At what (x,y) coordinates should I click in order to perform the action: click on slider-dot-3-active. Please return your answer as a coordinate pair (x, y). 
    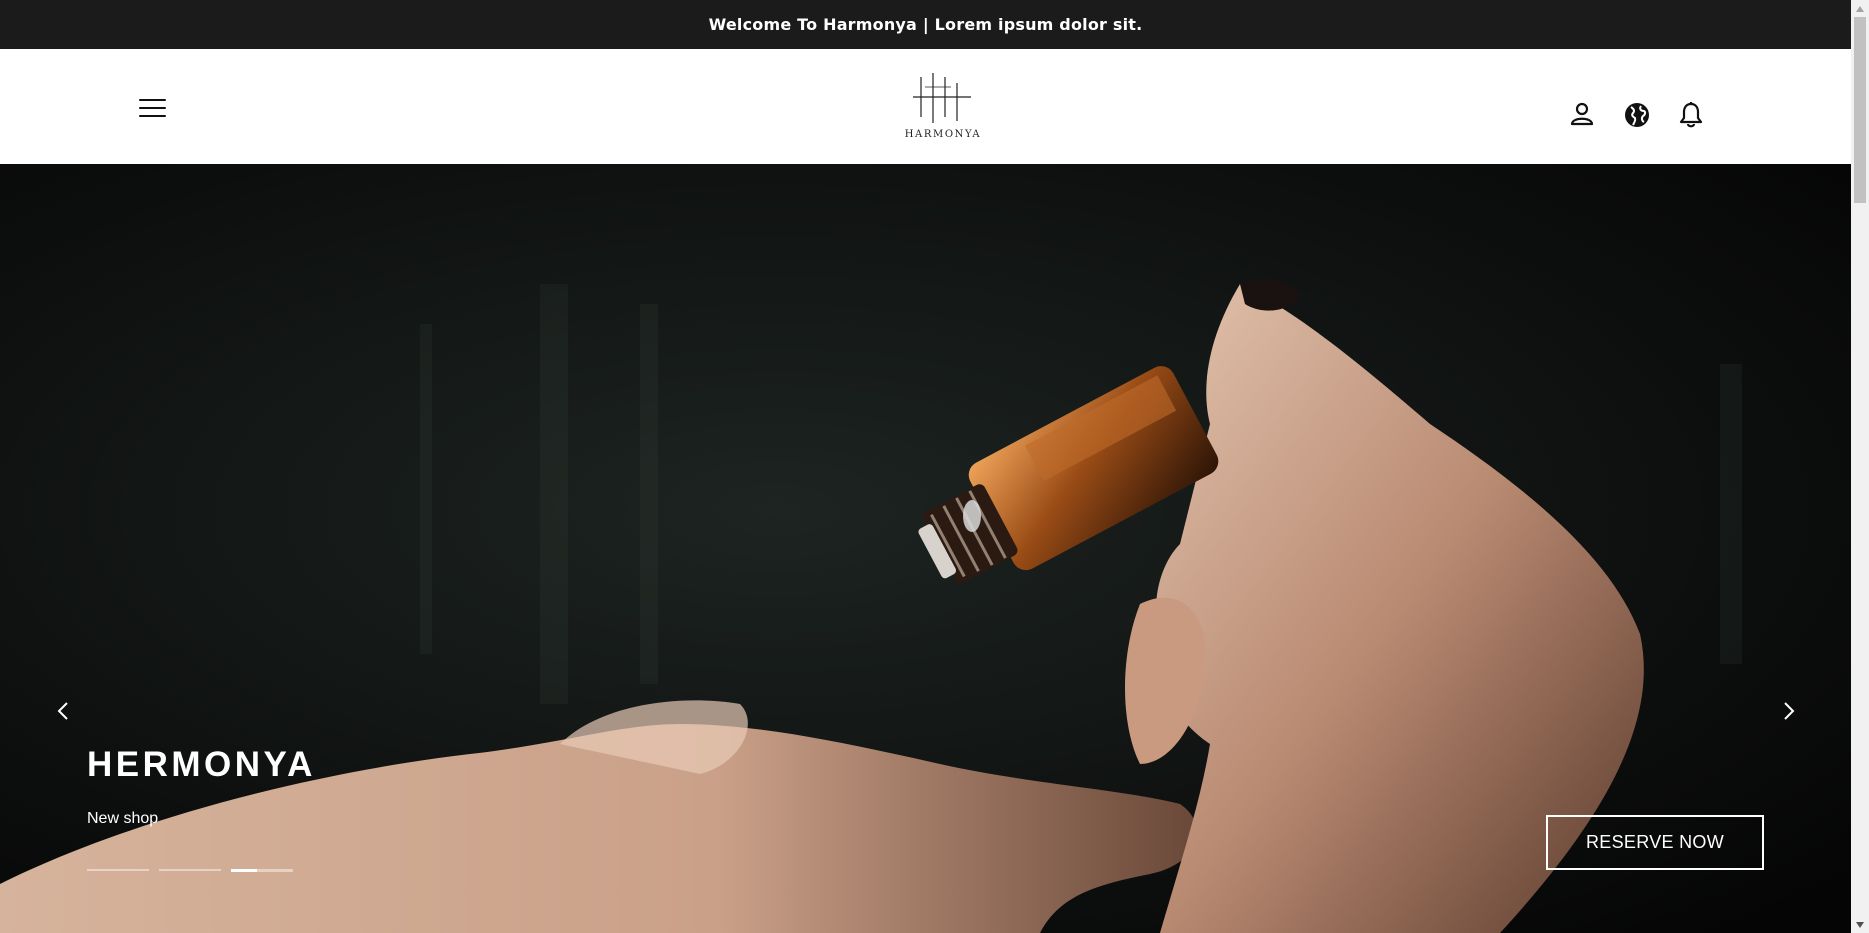
    Looking at the image, I should click on (262, 870).